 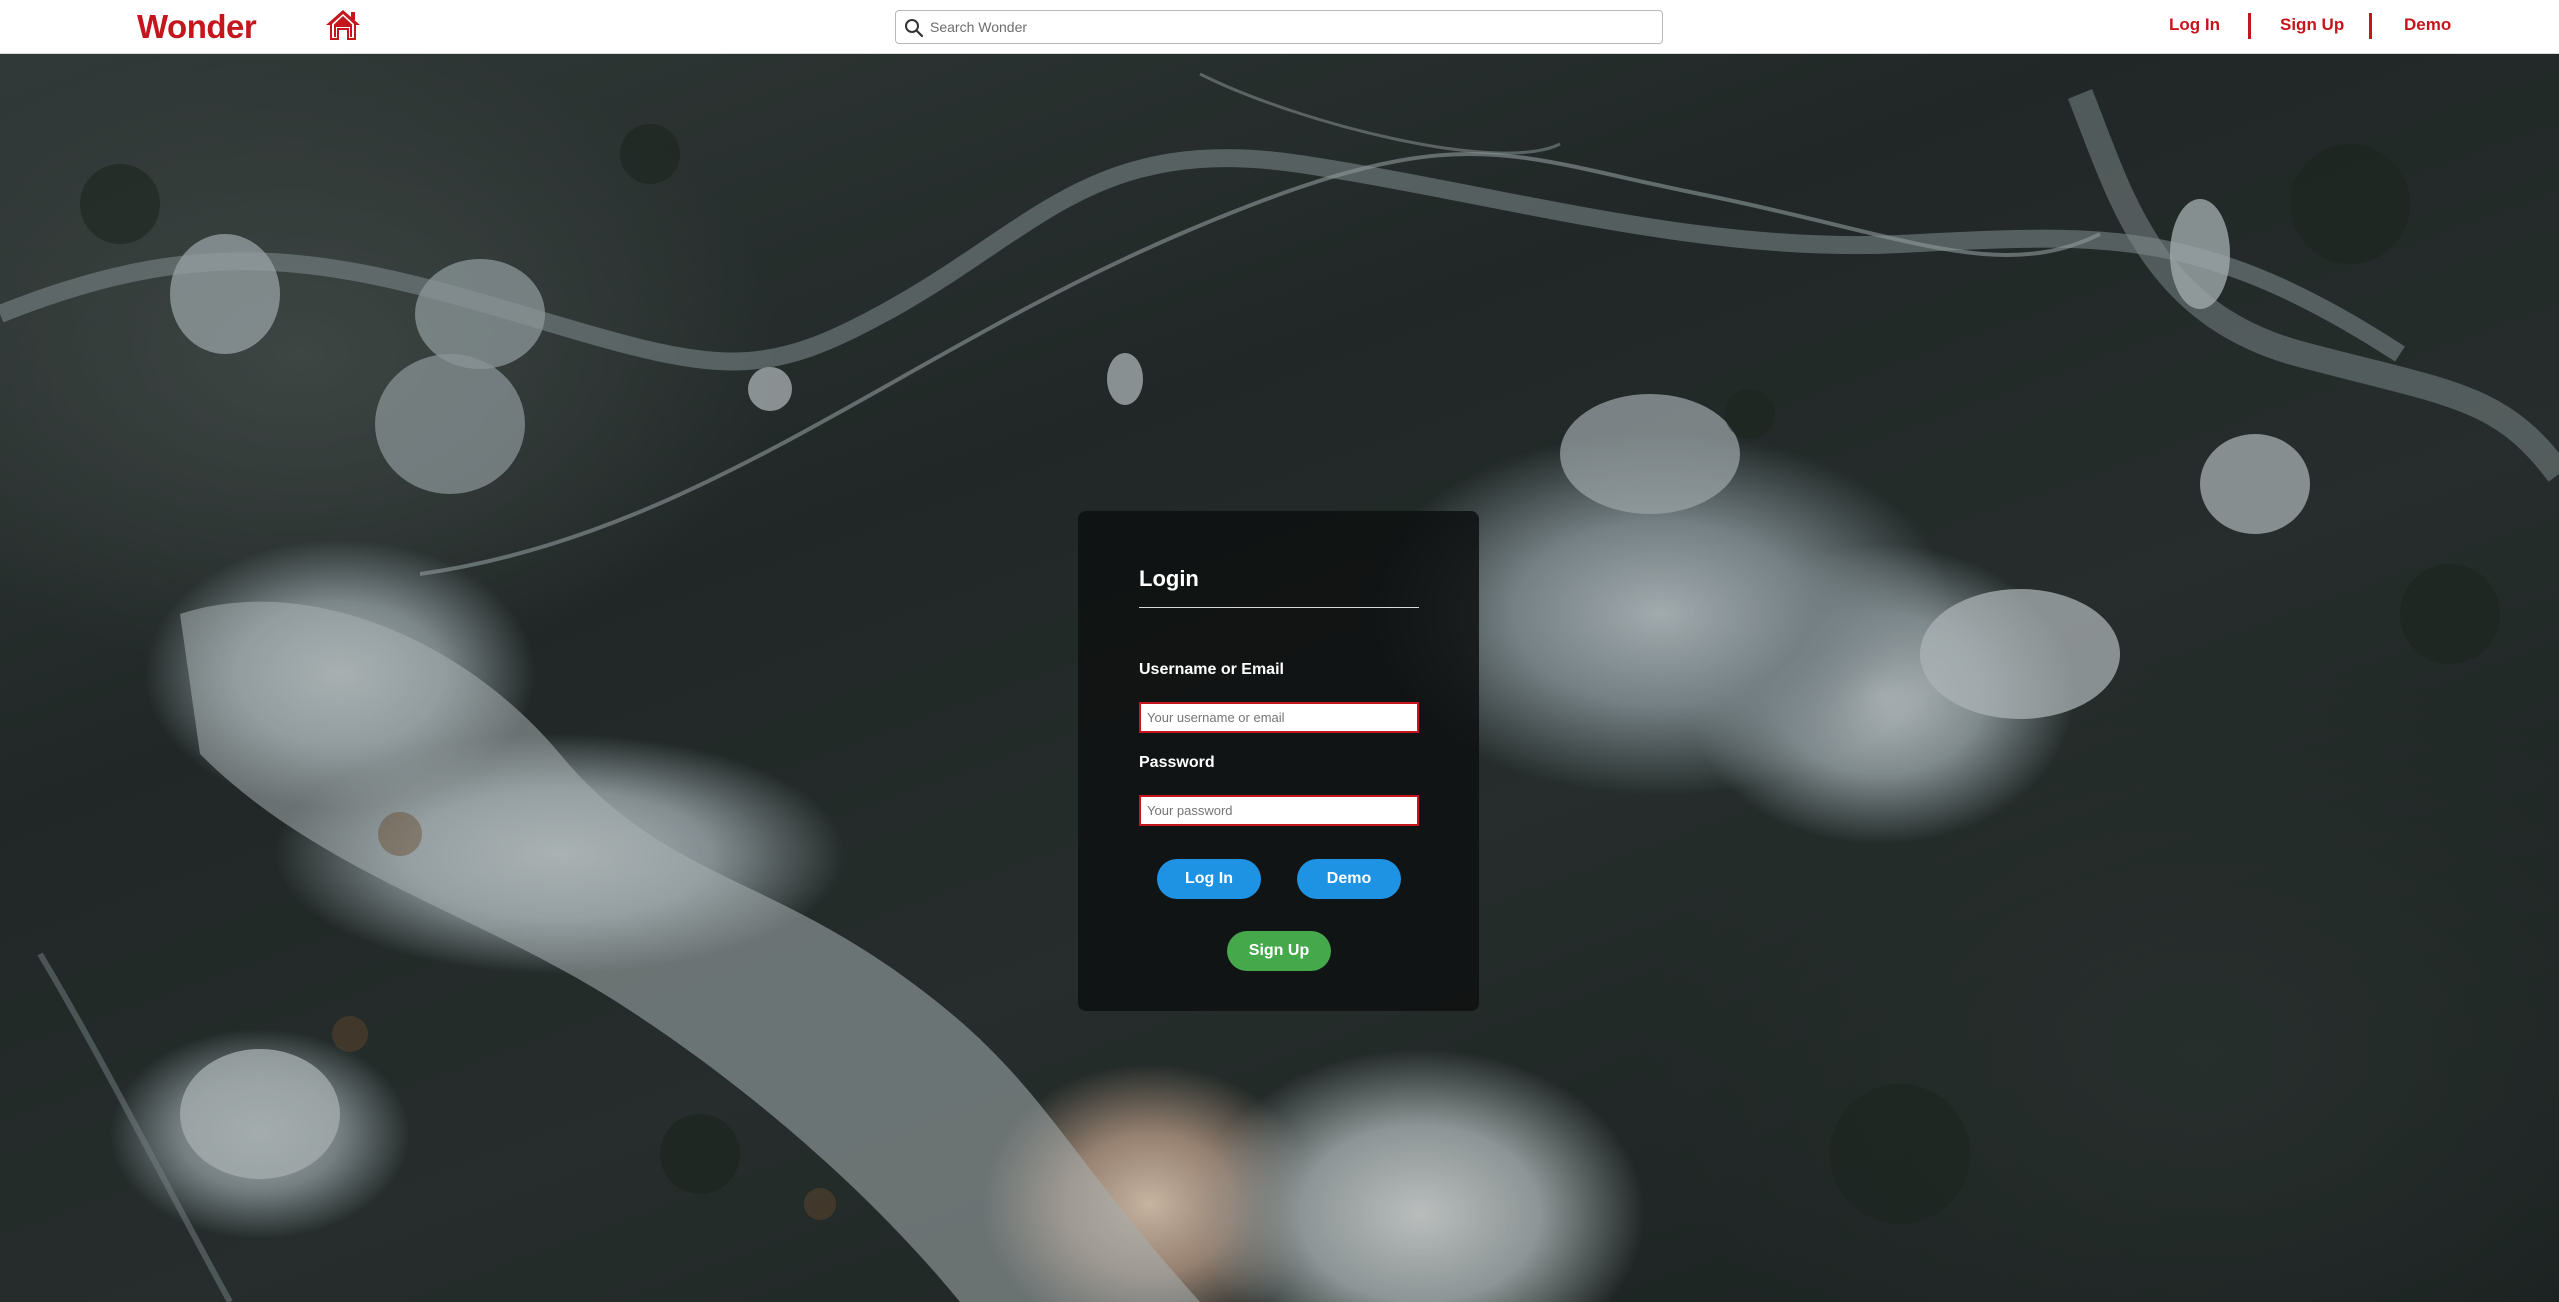 What do you see at coordinates (1177, 762) in the screenshot?
I see `password-label: Password` at bounding box center [1177, 762].